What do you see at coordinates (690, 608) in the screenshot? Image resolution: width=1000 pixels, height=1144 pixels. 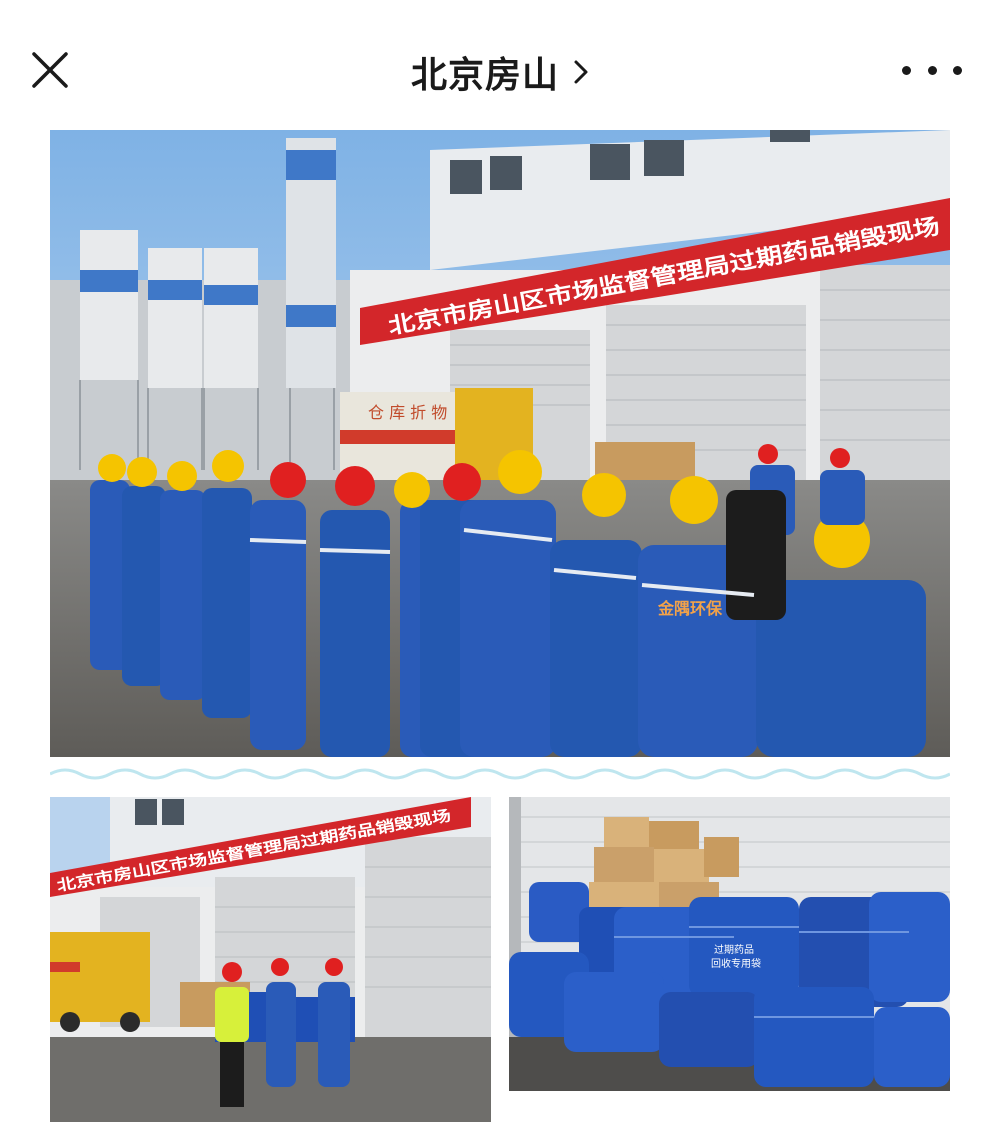 I see `uniform-logo-text: 金隅环保` at bounding box center [690, 608].